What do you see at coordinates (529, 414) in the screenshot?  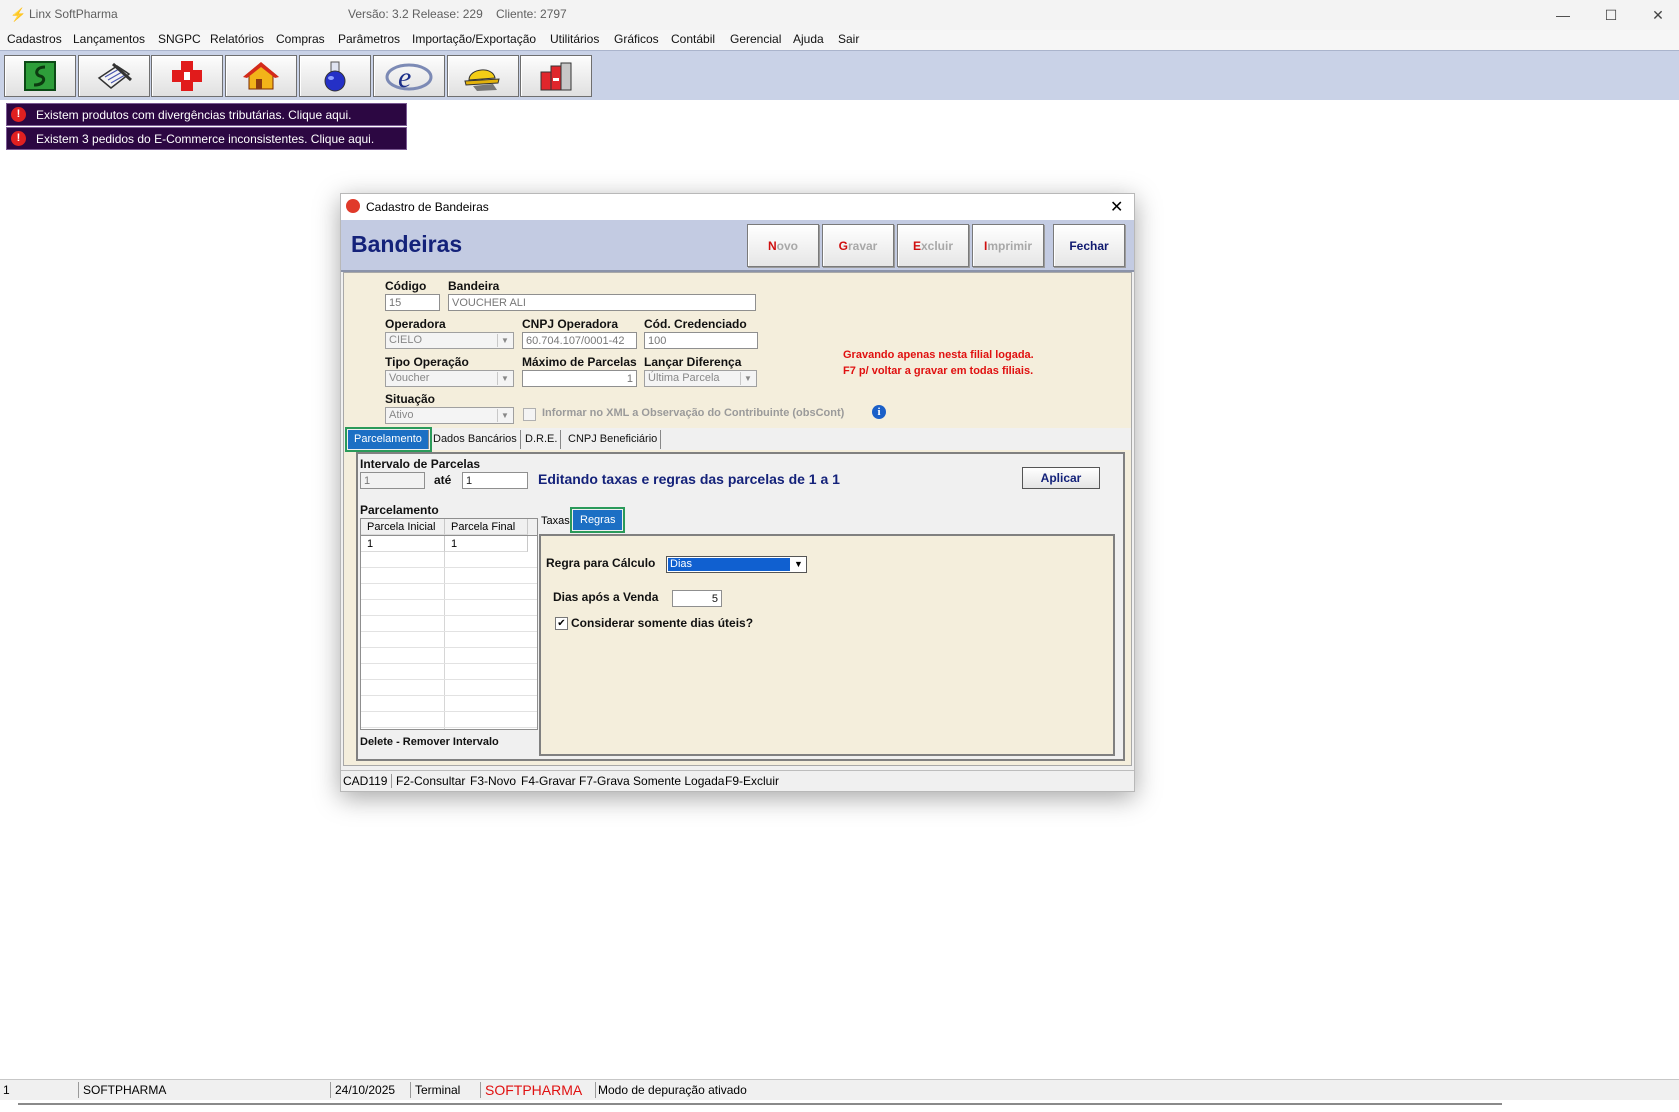 I see `xml-obs-checkbox` at bounding box center [529, 414].